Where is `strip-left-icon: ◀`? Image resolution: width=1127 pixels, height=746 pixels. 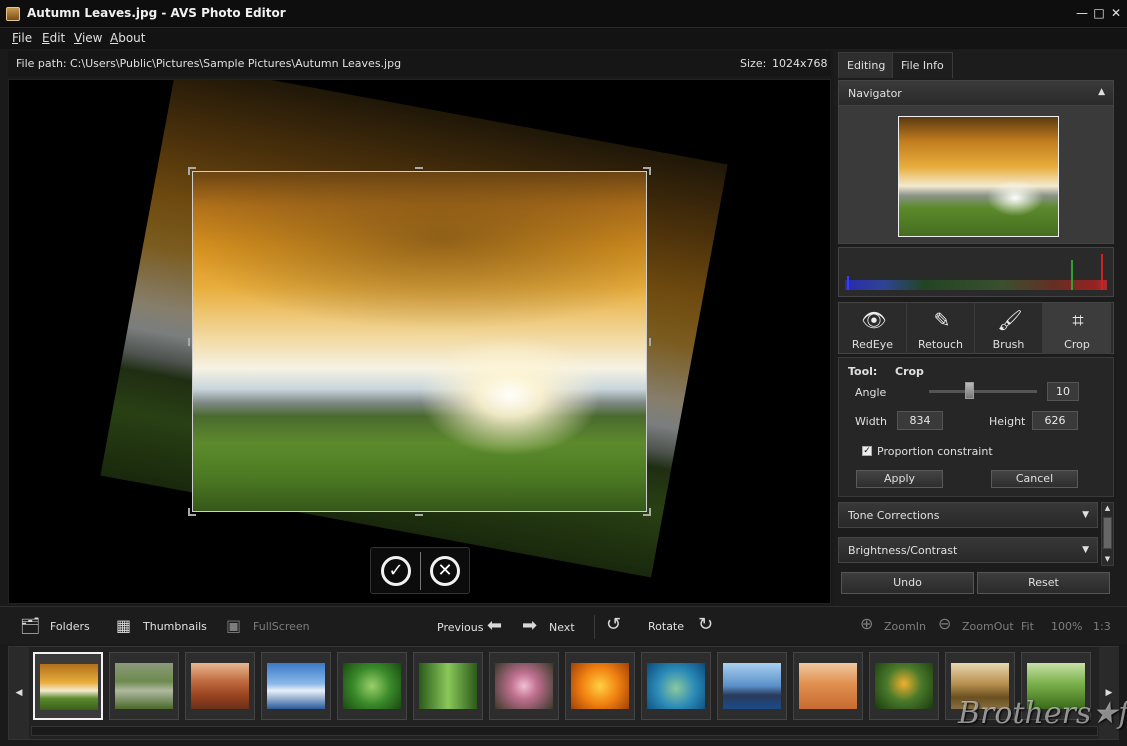 strip-left-icon: ◀ is located at coordinates (19, 693).